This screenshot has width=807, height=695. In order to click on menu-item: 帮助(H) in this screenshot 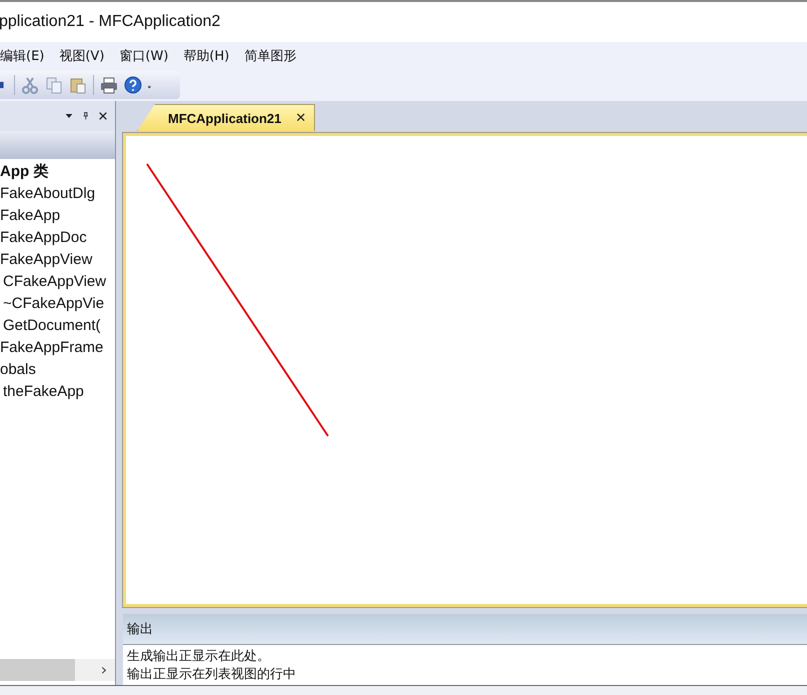, I will do `click(206, 55)`.